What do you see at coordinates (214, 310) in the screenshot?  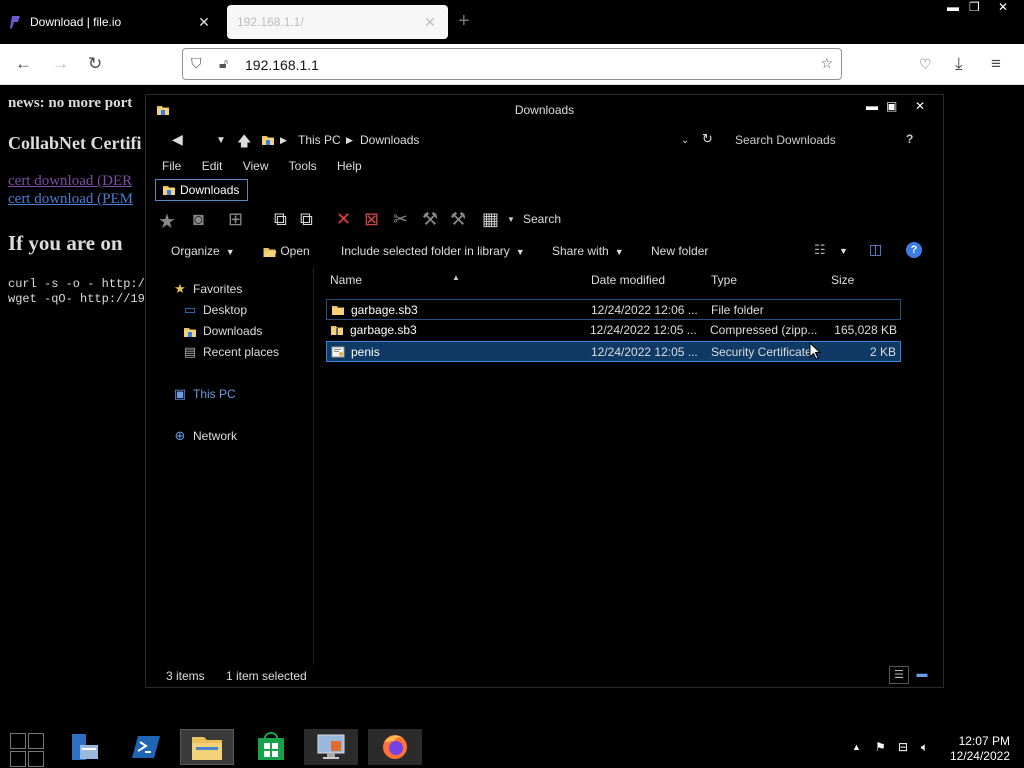 I see `nav-desktop: ▭ Desktop` at bounding box center [214, 310].